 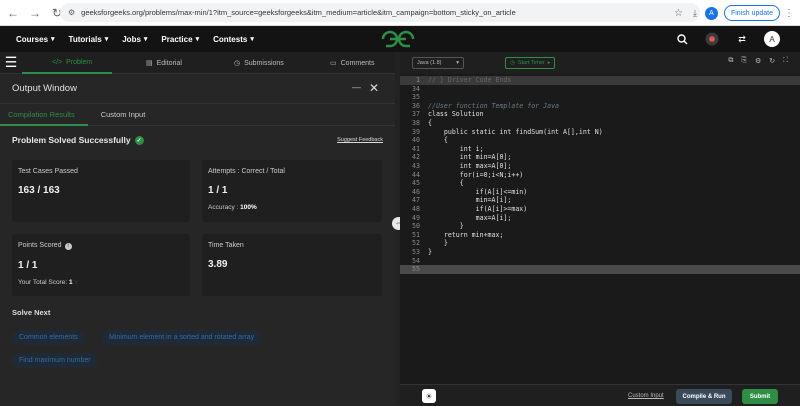 I want to click on line-text: public static int findSum(int A[],int N), so click(x=515, y=131).